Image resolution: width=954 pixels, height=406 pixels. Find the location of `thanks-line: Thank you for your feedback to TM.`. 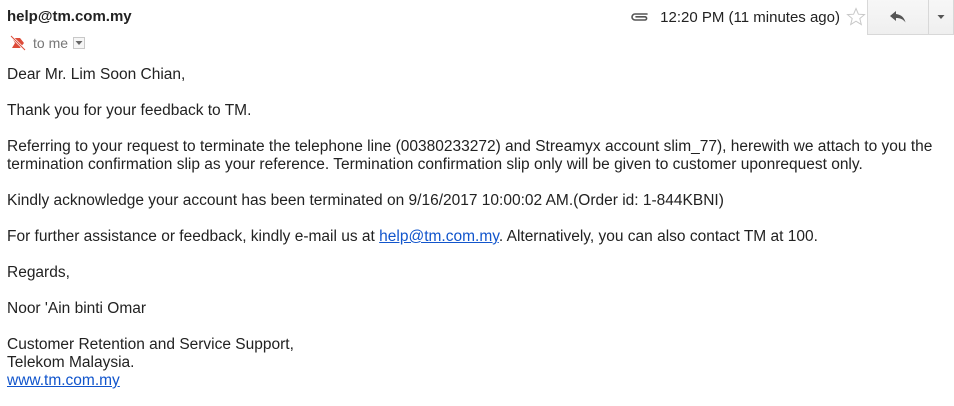

thanks-line: Thank you for your feedback to TM. is located at coordinates (129, 110).